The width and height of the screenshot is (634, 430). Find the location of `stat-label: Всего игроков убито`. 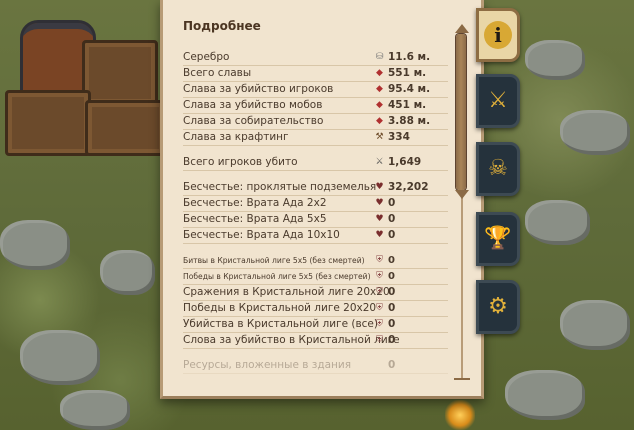

stat-label: Всего игроков убито is located at coordinates (240, 162).